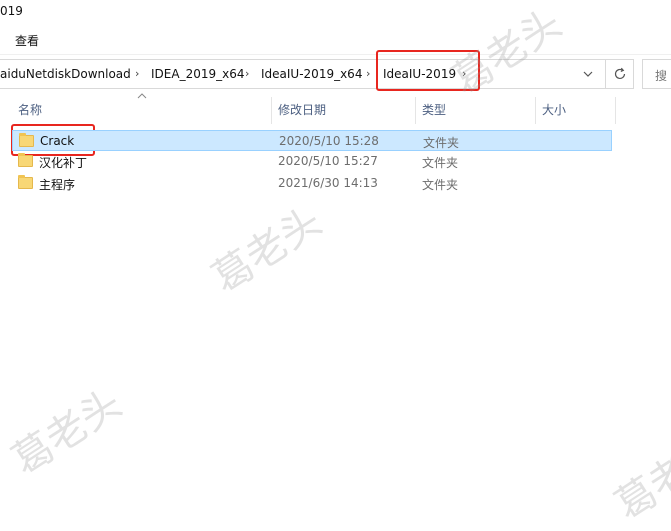  Describe the element at coordinates (65, 74) in the screenshot. I see `breadcrumb-item: aiduNetdiskDownload` at that location.